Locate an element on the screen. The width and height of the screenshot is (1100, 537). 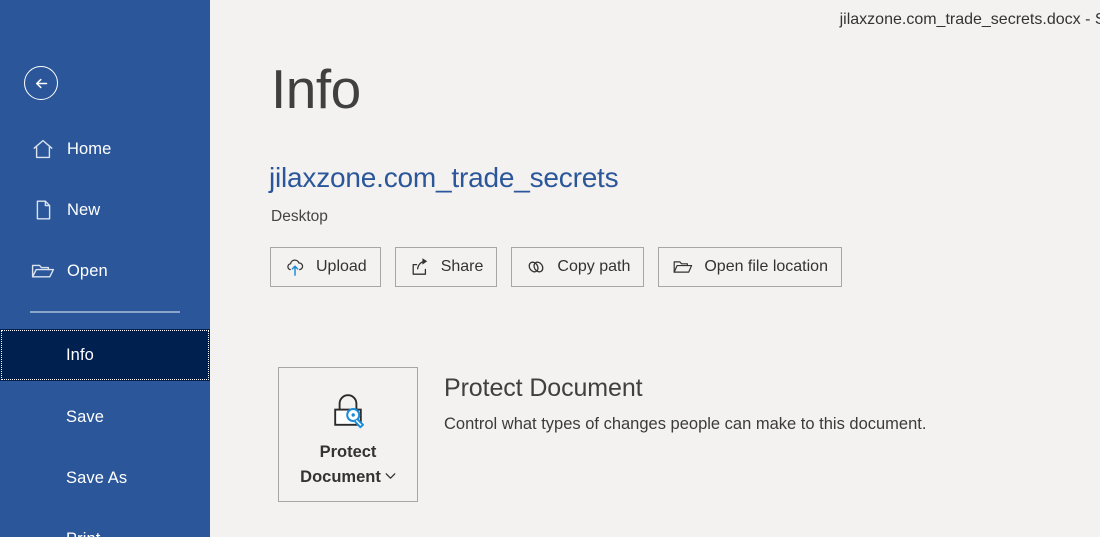
sidebar-item-label: Save is located at coordinates (85, 416).